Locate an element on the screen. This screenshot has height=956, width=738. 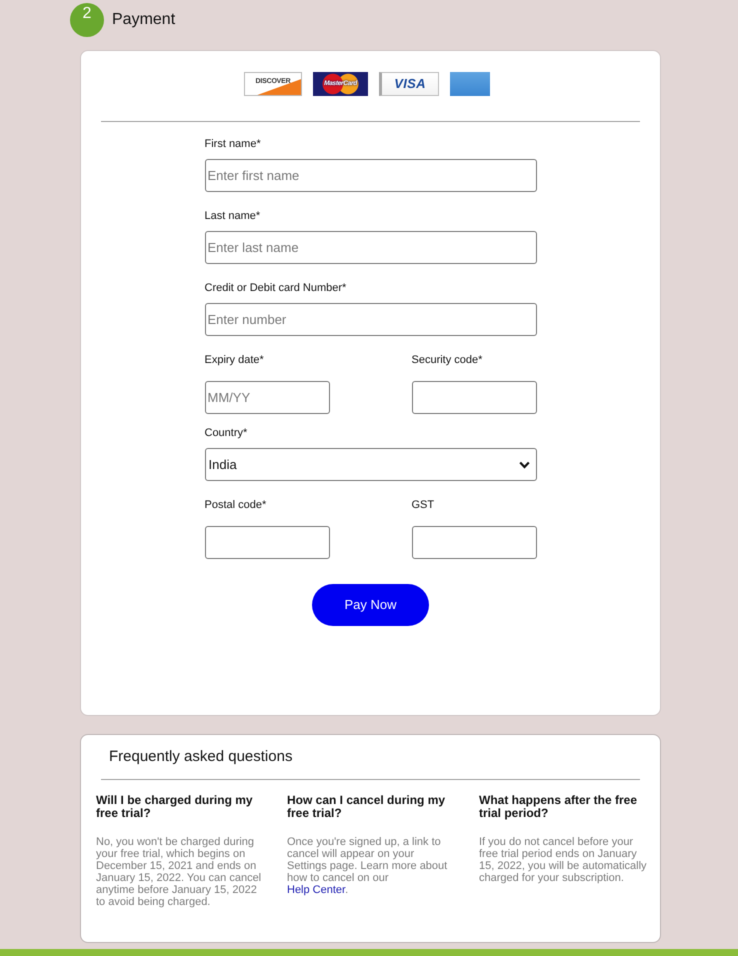
select-field: India is located at coordinates (370, 464).